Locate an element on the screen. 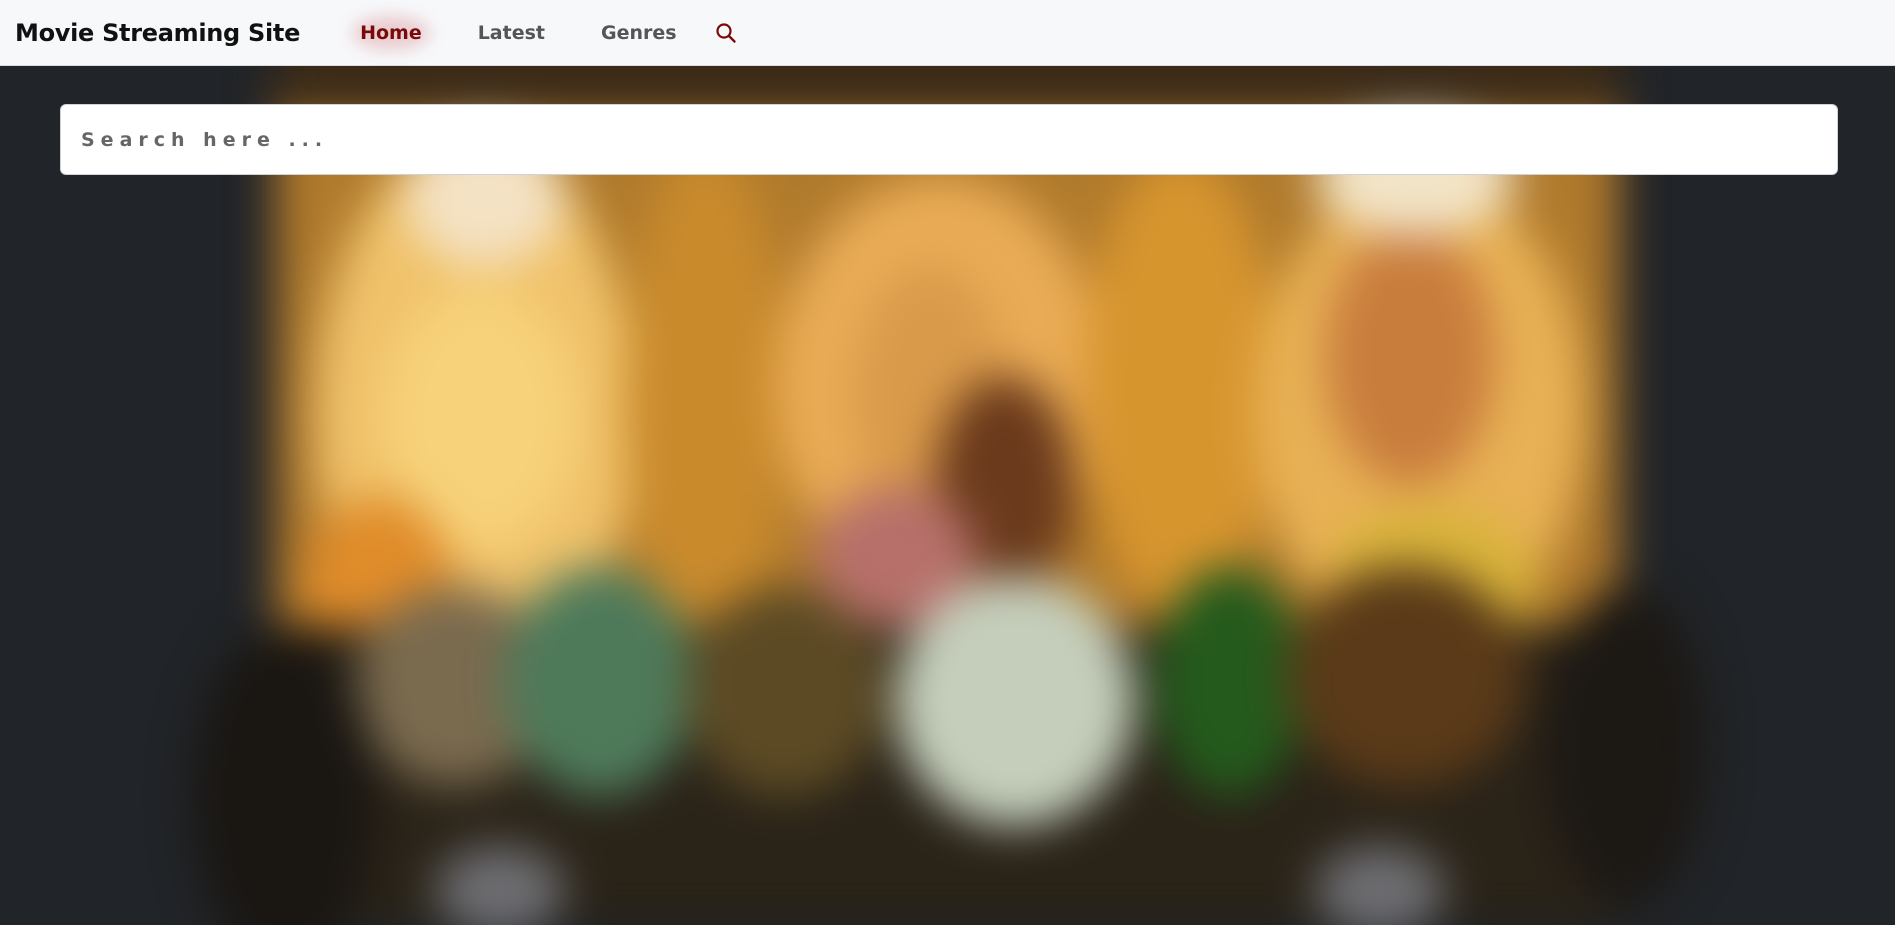 The width and height of the screenshot is (1895, 925). search-box is located at coordinates (949, 139).